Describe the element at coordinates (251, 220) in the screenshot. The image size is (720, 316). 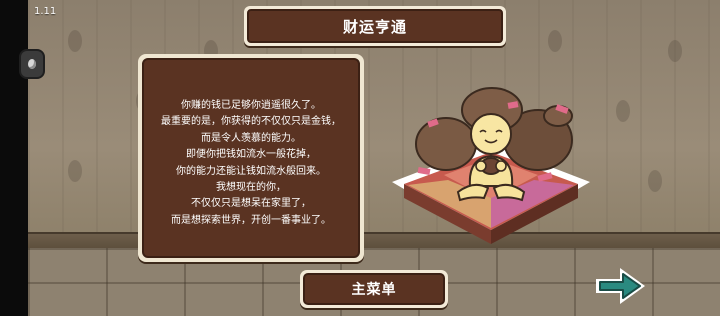
I see `story-line: 而是想探索世界，开创一番事业了。` at that location.